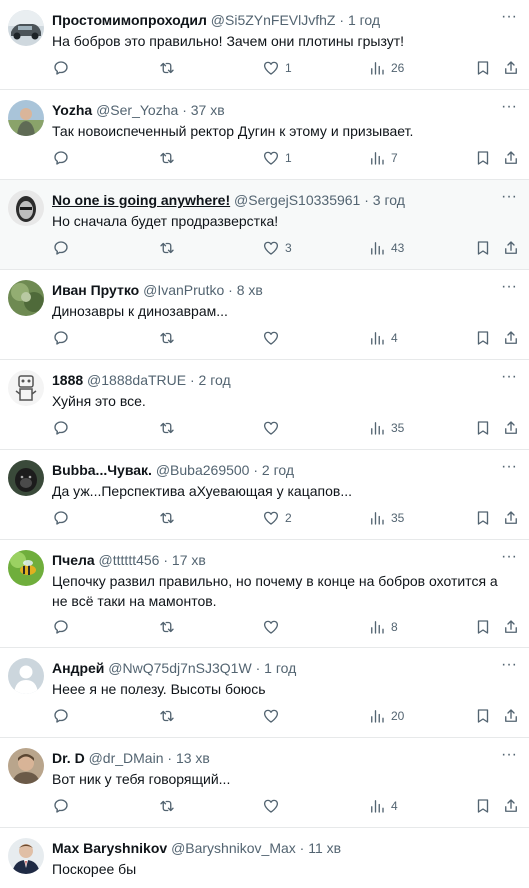 This screenshot has width=529, height=888. I want to click on author-handle: @tttttt456, so click(129, 560).